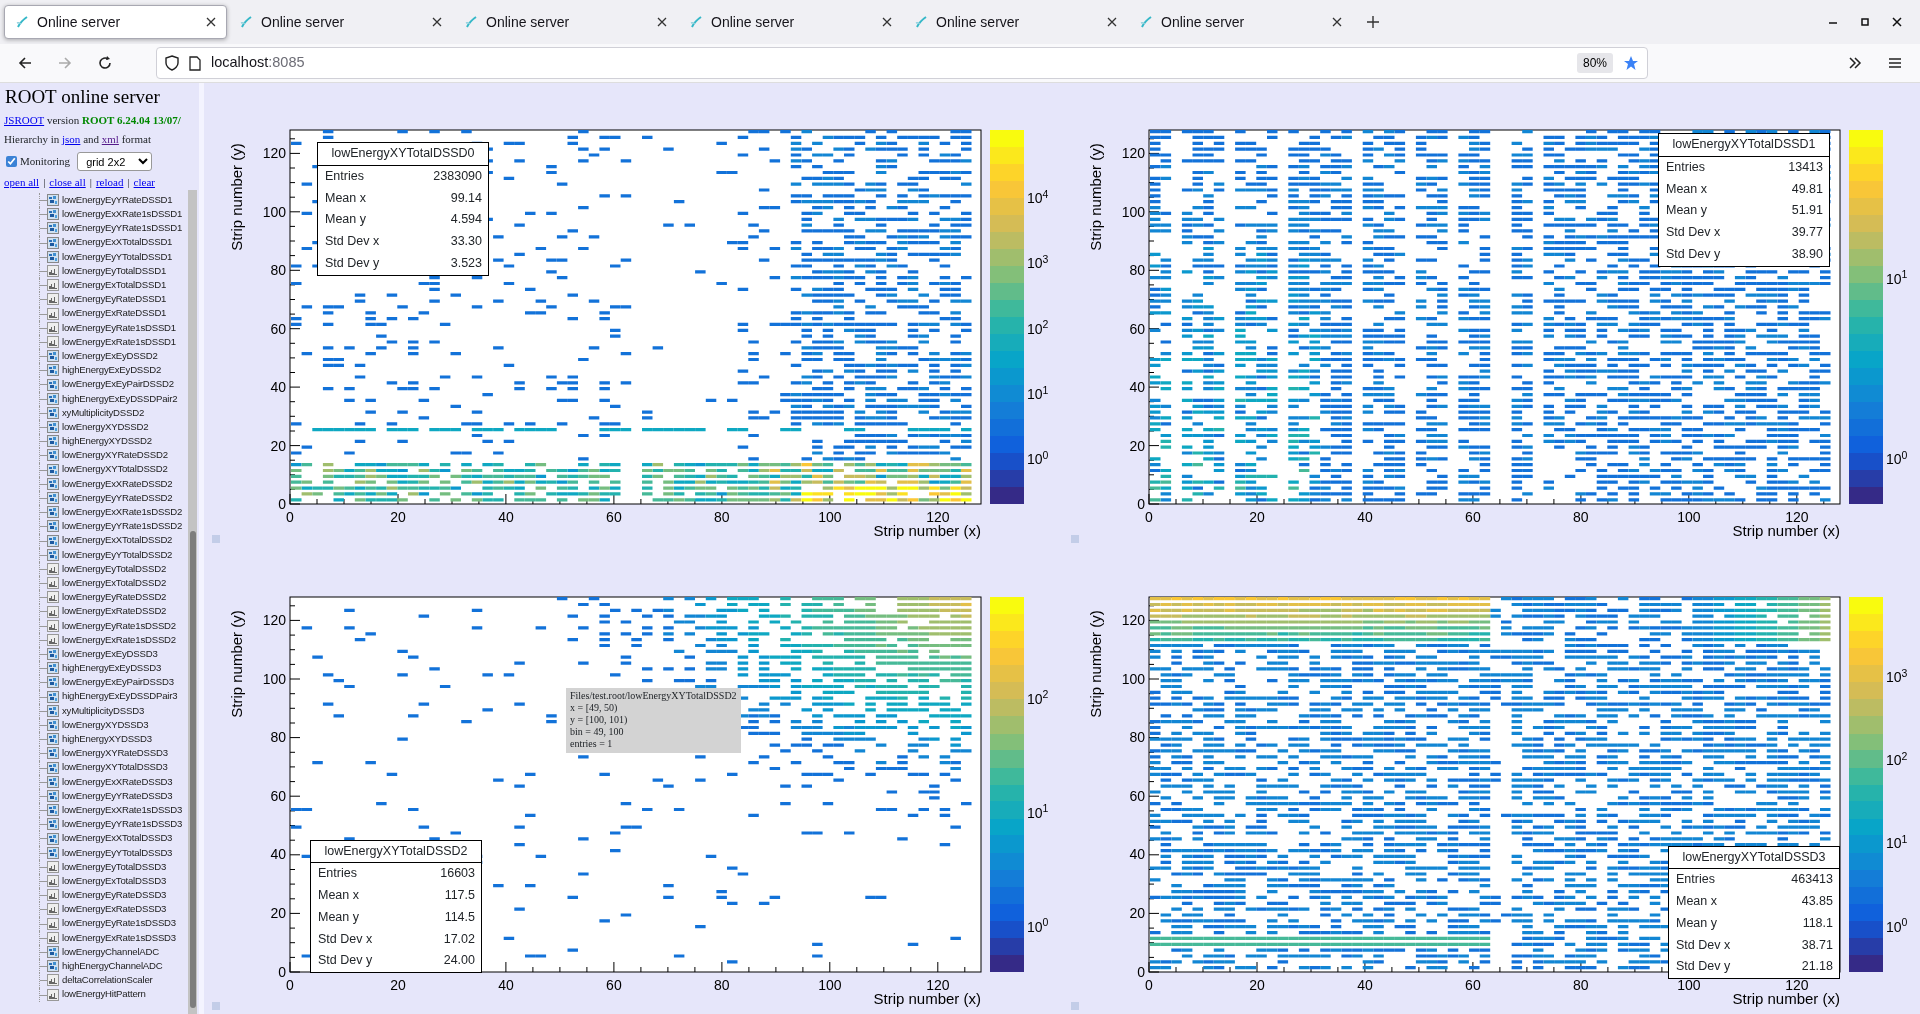 This screenshot has width=1920, height=1014. What do you see at coordinates (114, 881) in the screenshot?
I see `tree-item: lowEnergyExTotalDSSD3` at bounding box center [114, 881].